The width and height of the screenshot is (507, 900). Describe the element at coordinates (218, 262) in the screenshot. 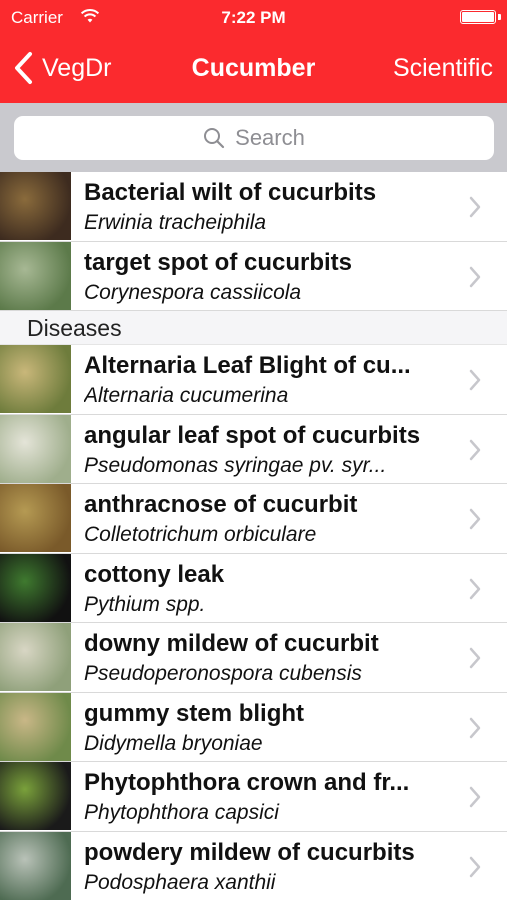

I see `common-name: target spot of cucurbits` at that location.